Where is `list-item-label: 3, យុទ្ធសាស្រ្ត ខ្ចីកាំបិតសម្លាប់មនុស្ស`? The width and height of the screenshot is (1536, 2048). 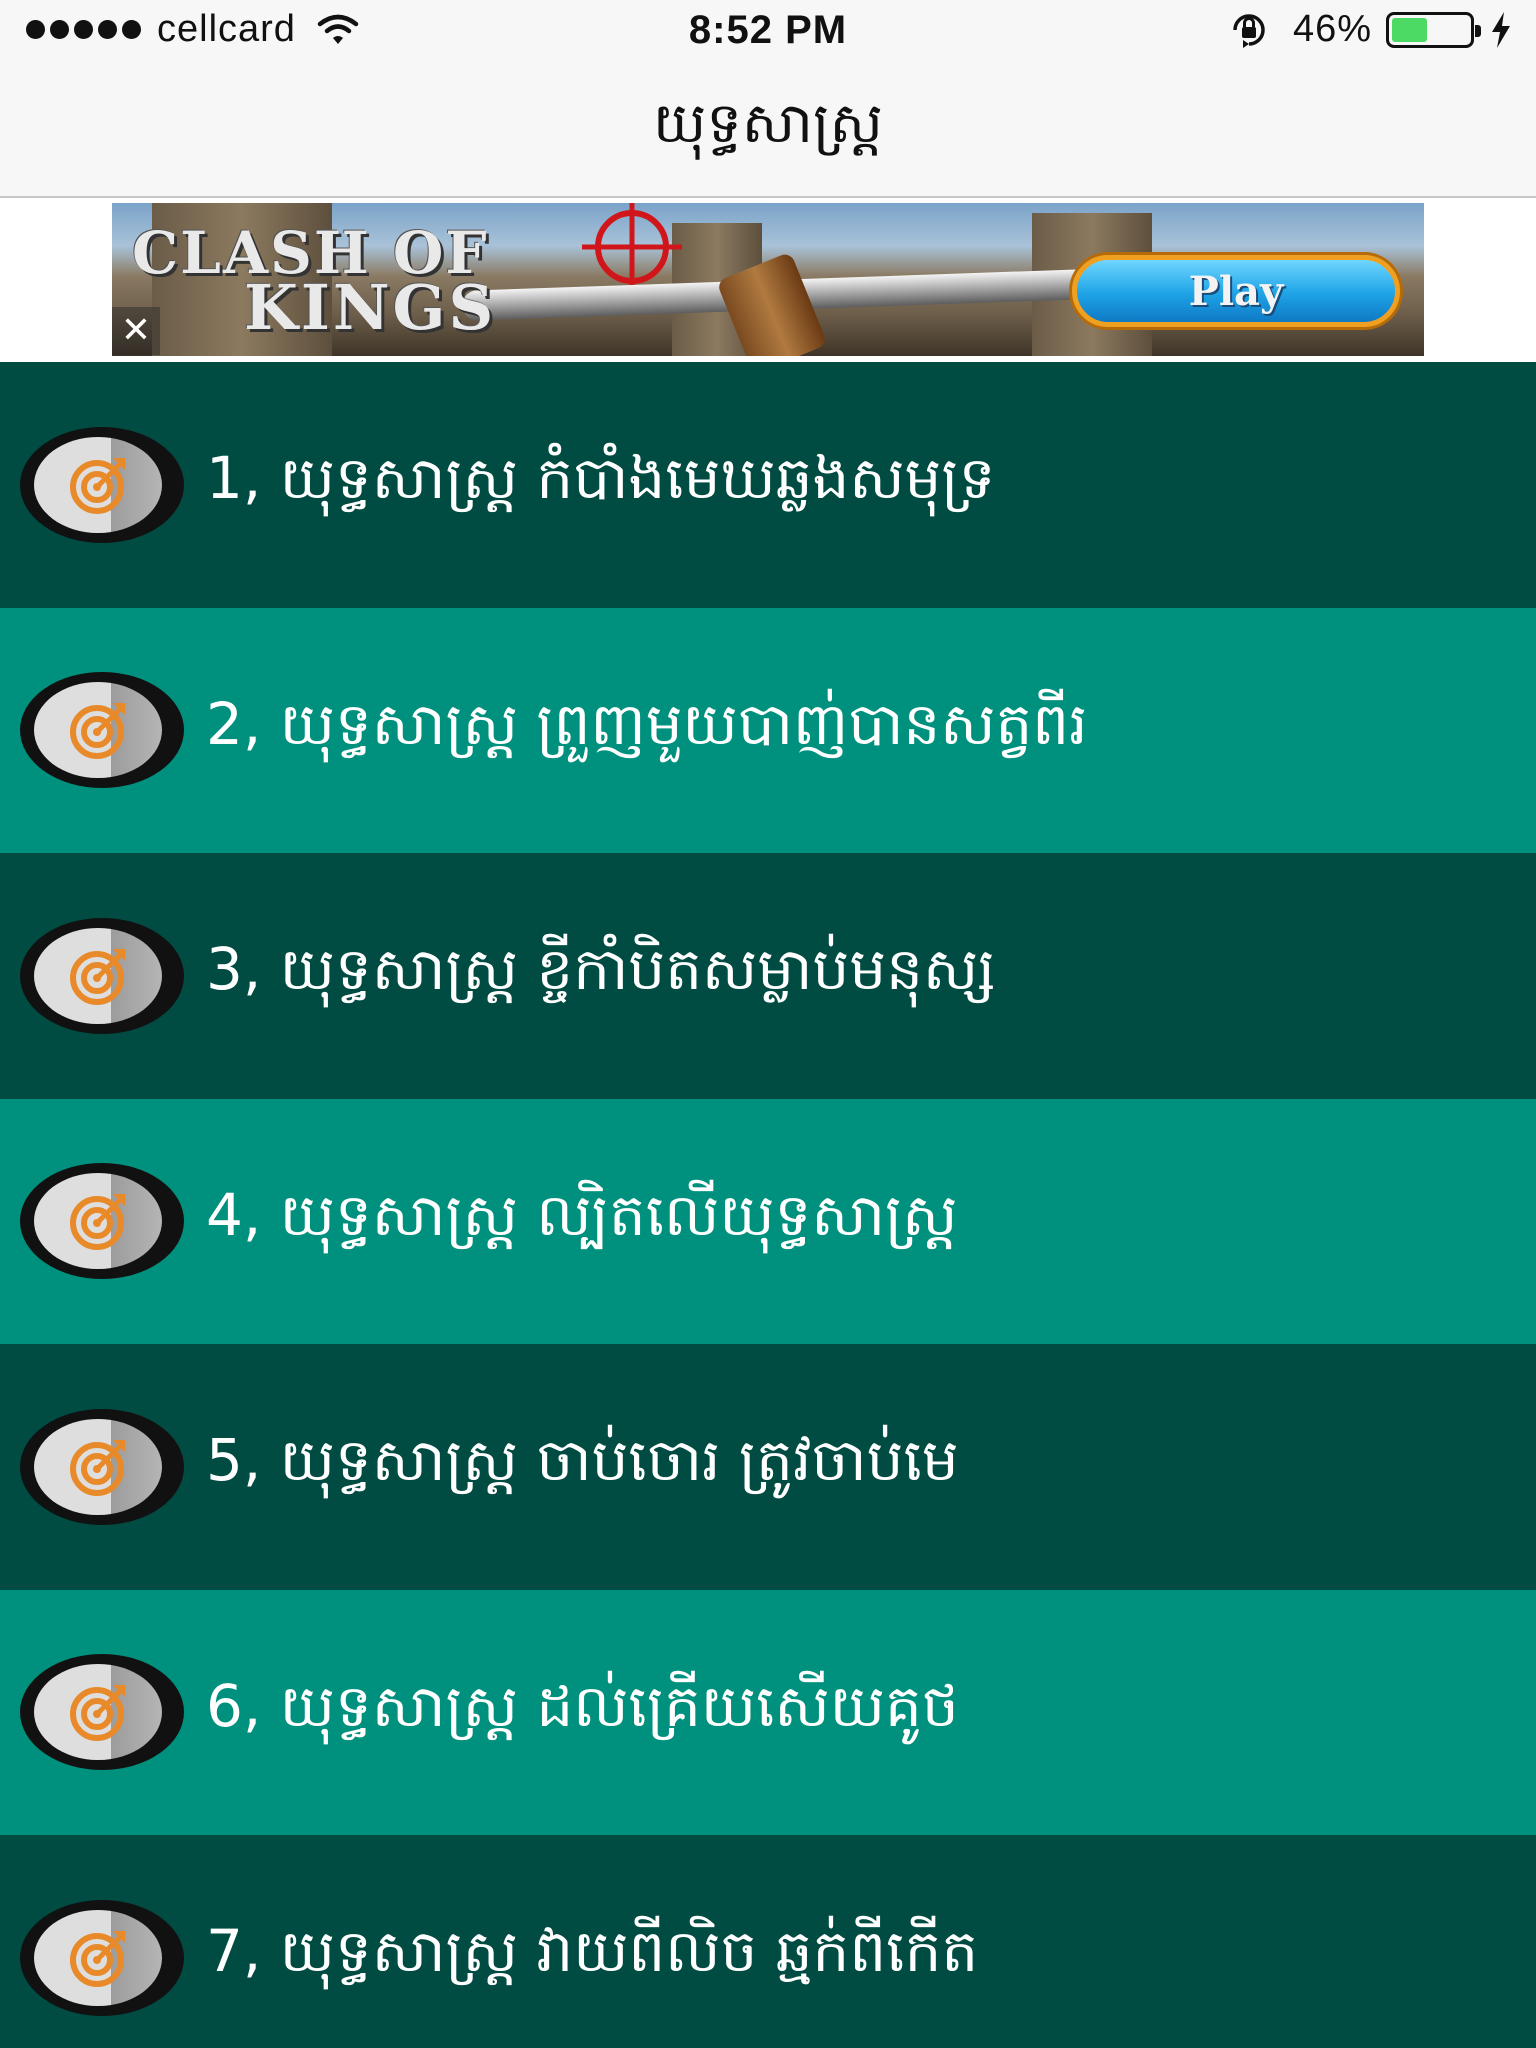 list-item-label: 3, យុទ្ធសាស្រ្ត ខ្ចីកាំបិតសម្លាប់មនុស្ស is located at coordinates (601, 969).